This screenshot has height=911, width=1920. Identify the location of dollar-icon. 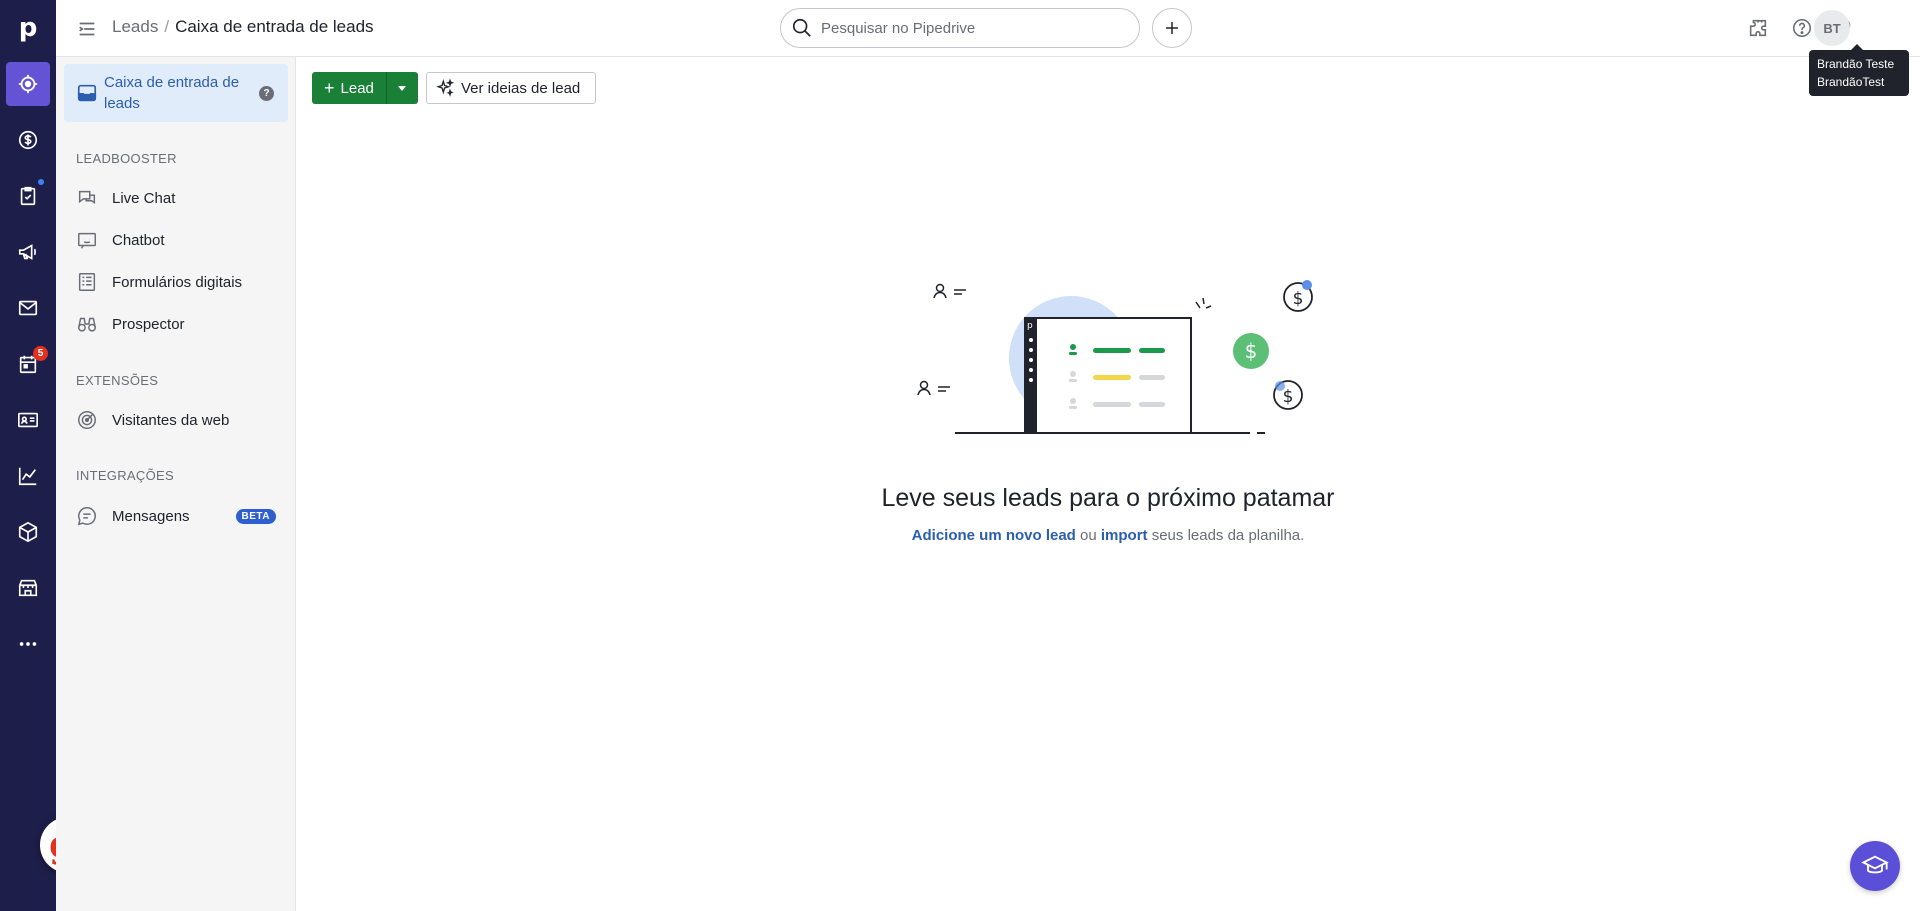
(28, 140).